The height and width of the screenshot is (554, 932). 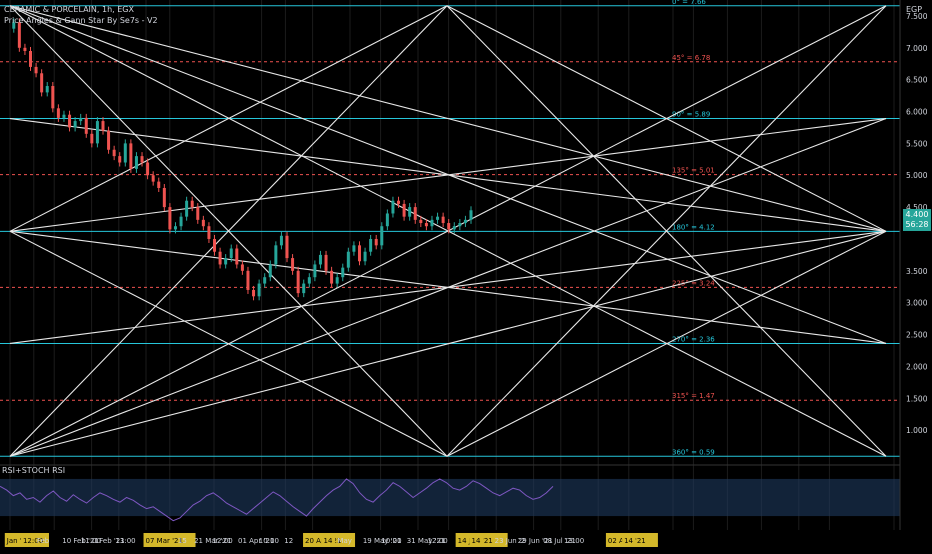 What do you see at coordinates (69, 9) in the screenshot?
I see `chart-title: CERAMIC & PORCELAIN, 1h, EGX` at bounding box center [69, 9].